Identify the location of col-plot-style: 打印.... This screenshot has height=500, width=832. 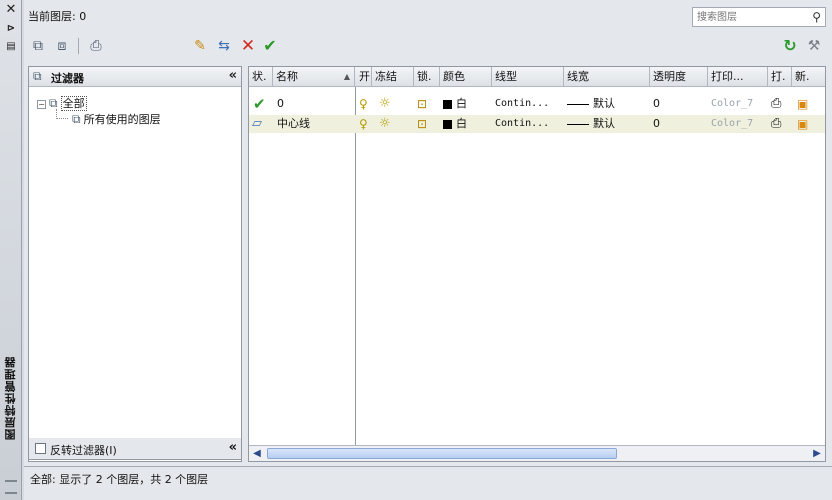
(738, 77).